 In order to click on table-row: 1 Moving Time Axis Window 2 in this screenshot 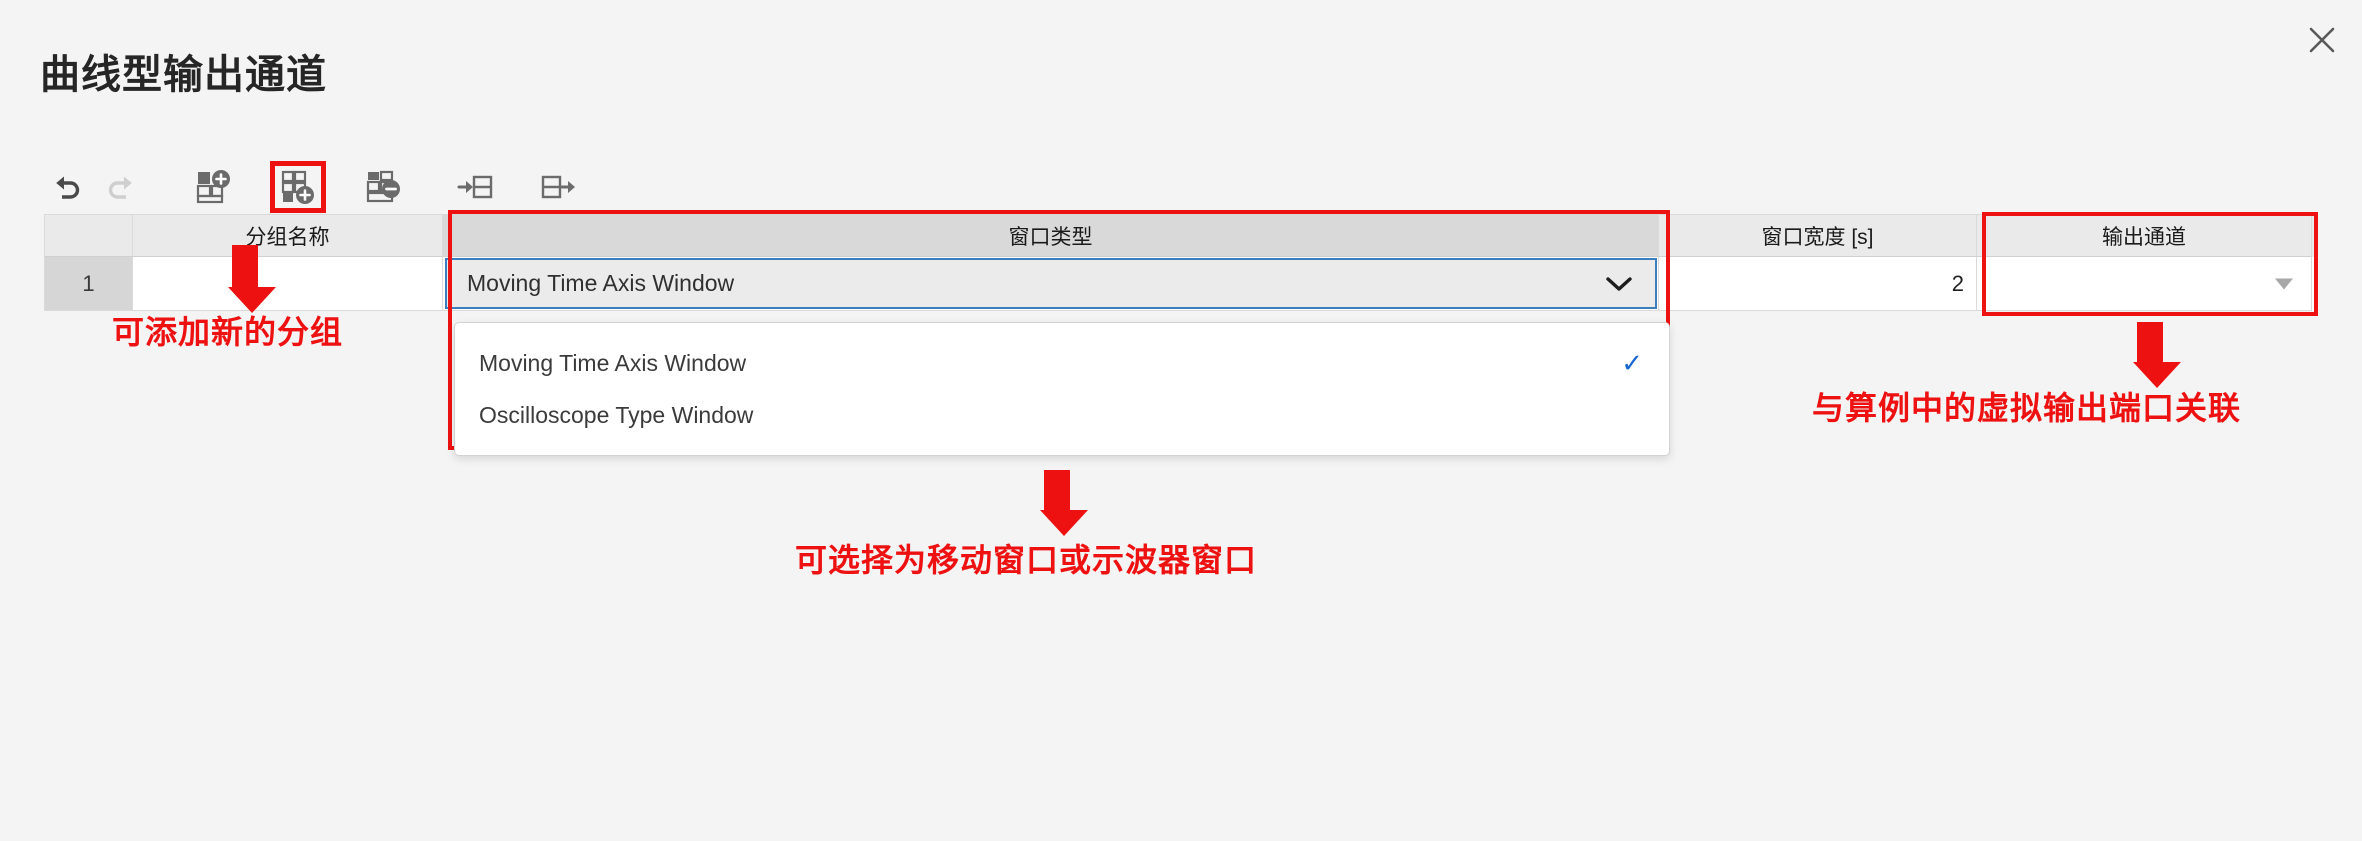, I will do `click(1179, 284)`.